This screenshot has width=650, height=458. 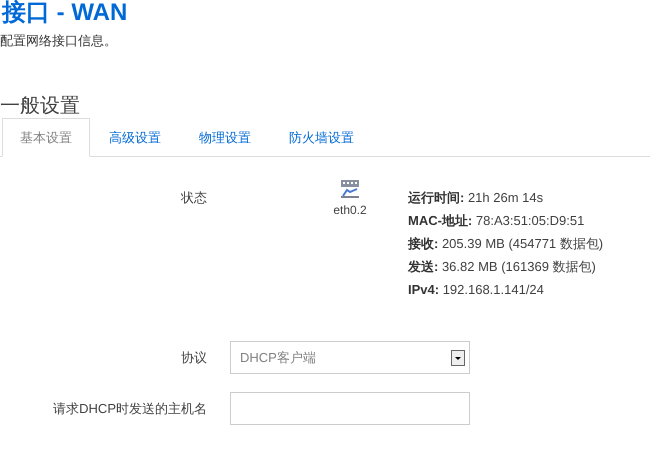 What do you see at coordinates (350, 189) in the screenshot?
I see `network-port-icon` at bounding box center [350, 189].